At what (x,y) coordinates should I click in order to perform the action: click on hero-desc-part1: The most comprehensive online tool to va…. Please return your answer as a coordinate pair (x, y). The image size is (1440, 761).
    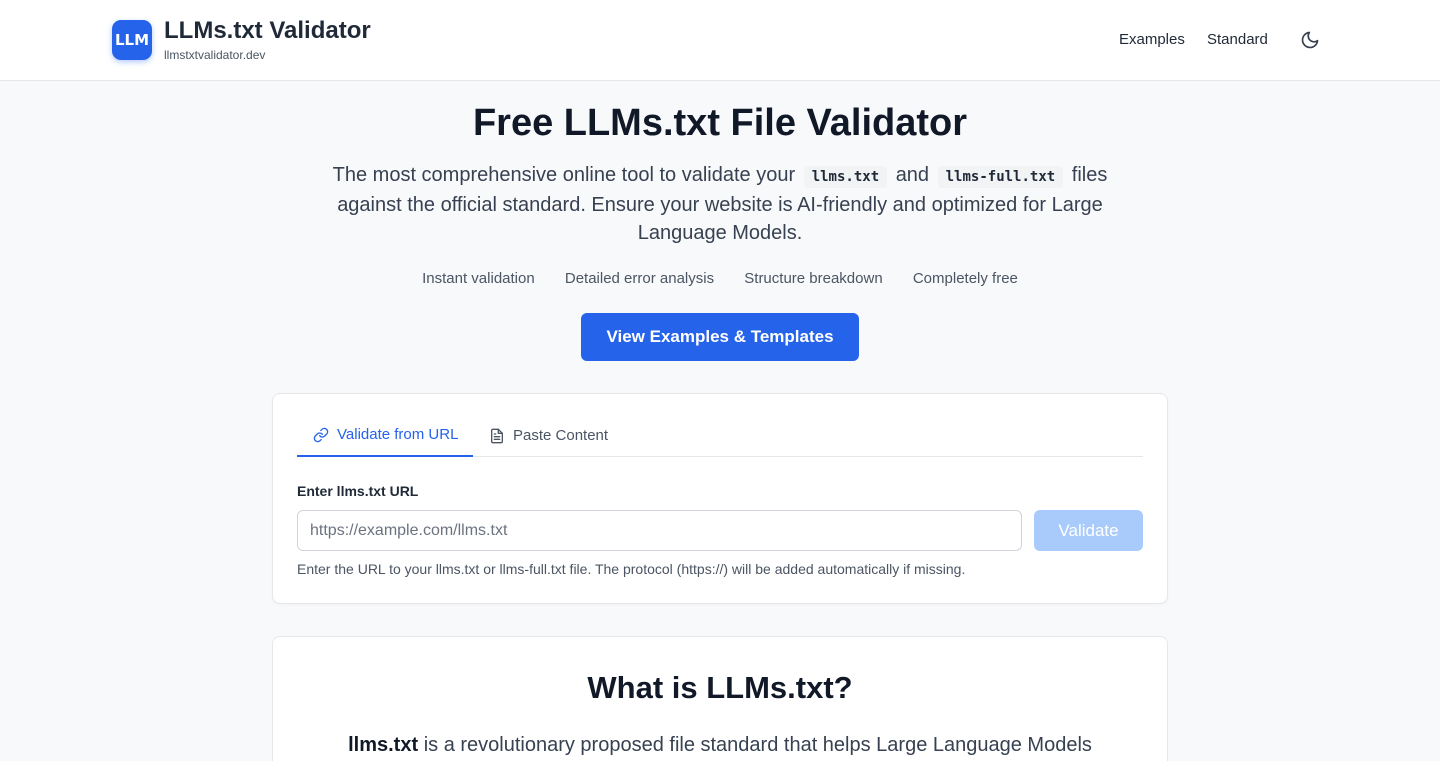
    Looking at the image, I should click on (564, 175).